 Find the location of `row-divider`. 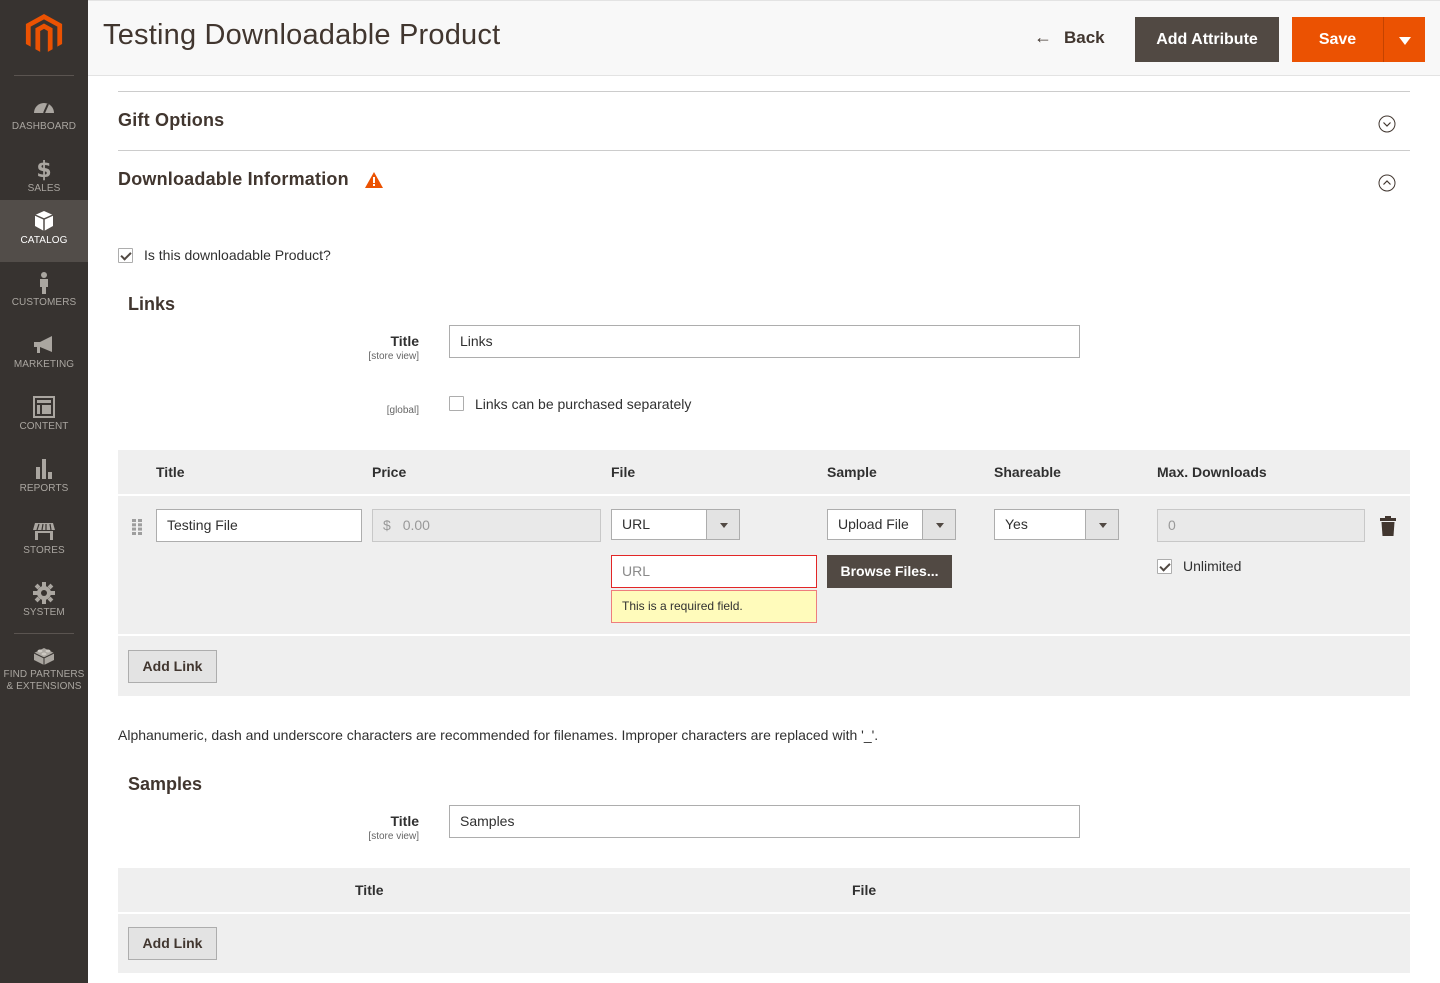

row-divider is located at coordinates (764, 635).